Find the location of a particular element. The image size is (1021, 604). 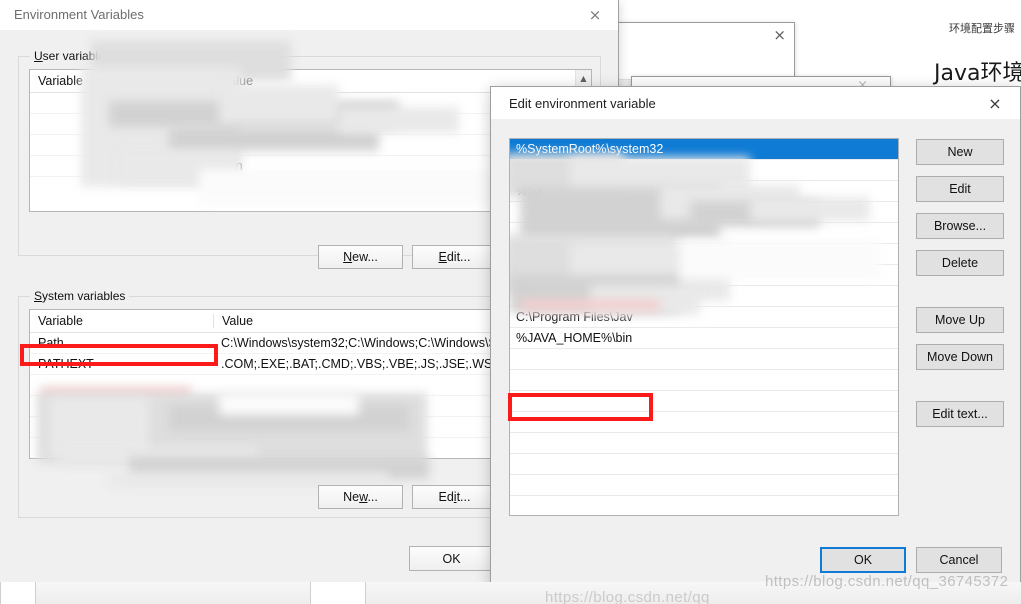

user-variables-label: User variables fo is located at coordinates (79, 56).